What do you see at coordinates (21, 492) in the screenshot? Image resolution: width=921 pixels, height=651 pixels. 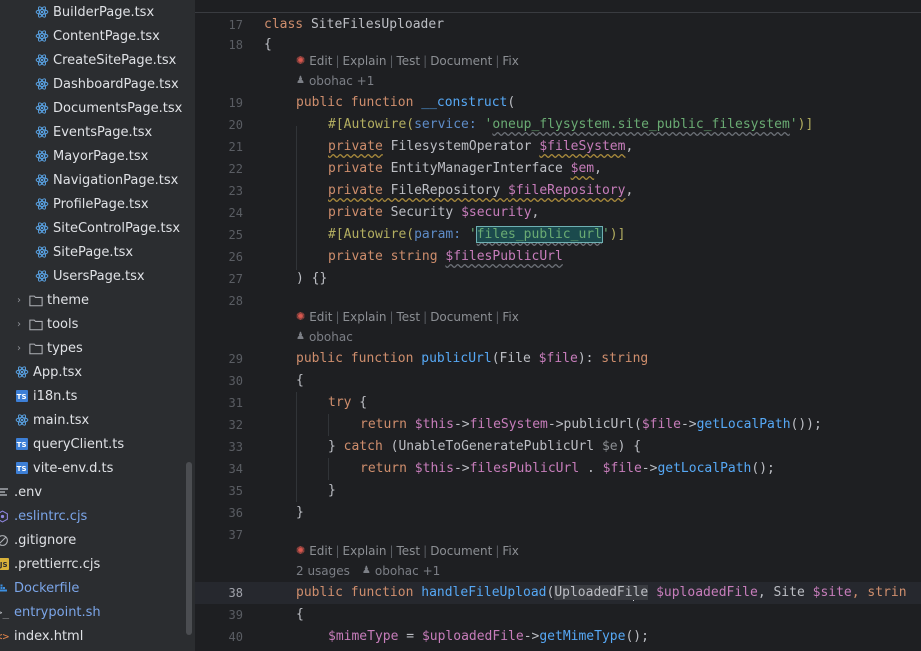 I see `project-tree-item: .env` at bounding box center [21, 492].